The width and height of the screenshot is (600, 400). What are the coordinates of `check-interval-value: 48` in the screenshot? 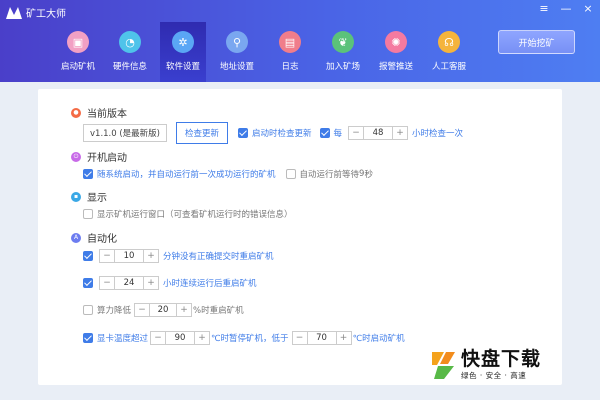 It's located at (378, 133).